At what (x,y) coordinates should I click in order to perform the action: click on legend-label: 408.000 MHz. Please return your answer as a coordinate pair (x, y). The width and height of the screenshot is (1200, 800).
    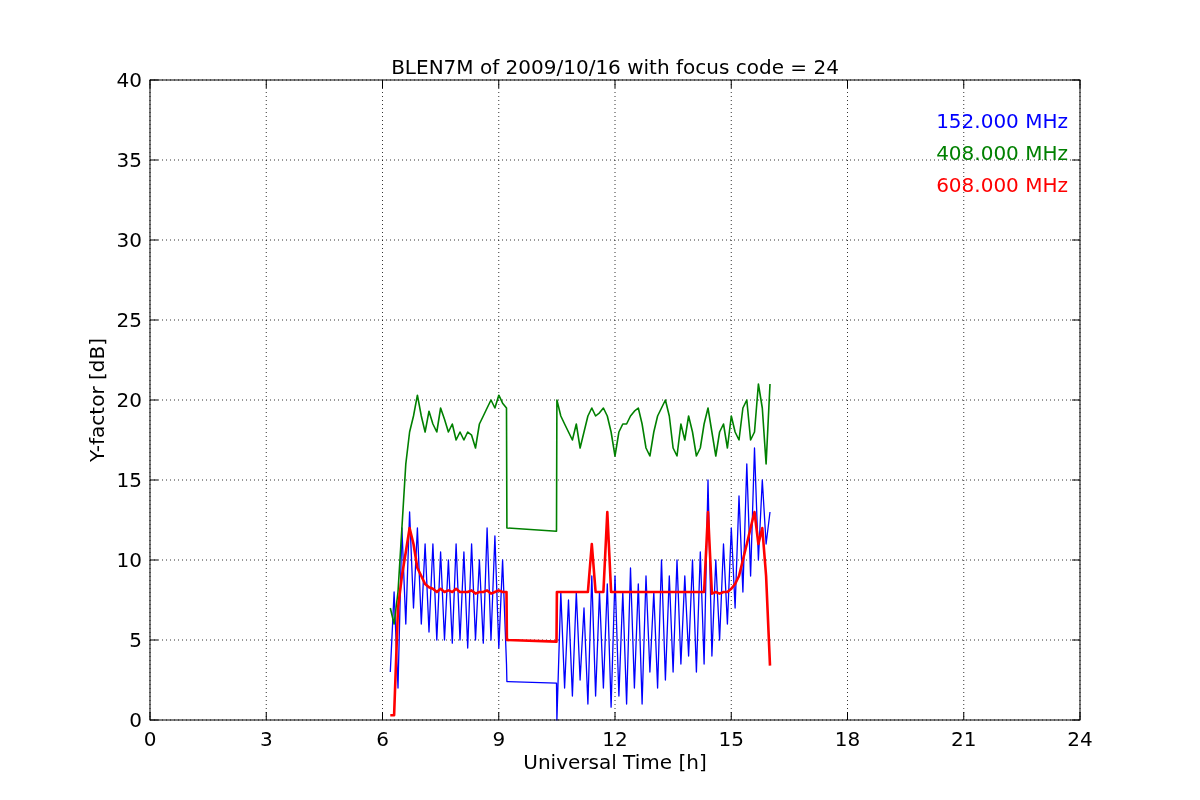
    Looking at the image, I should click on (1002, 153).